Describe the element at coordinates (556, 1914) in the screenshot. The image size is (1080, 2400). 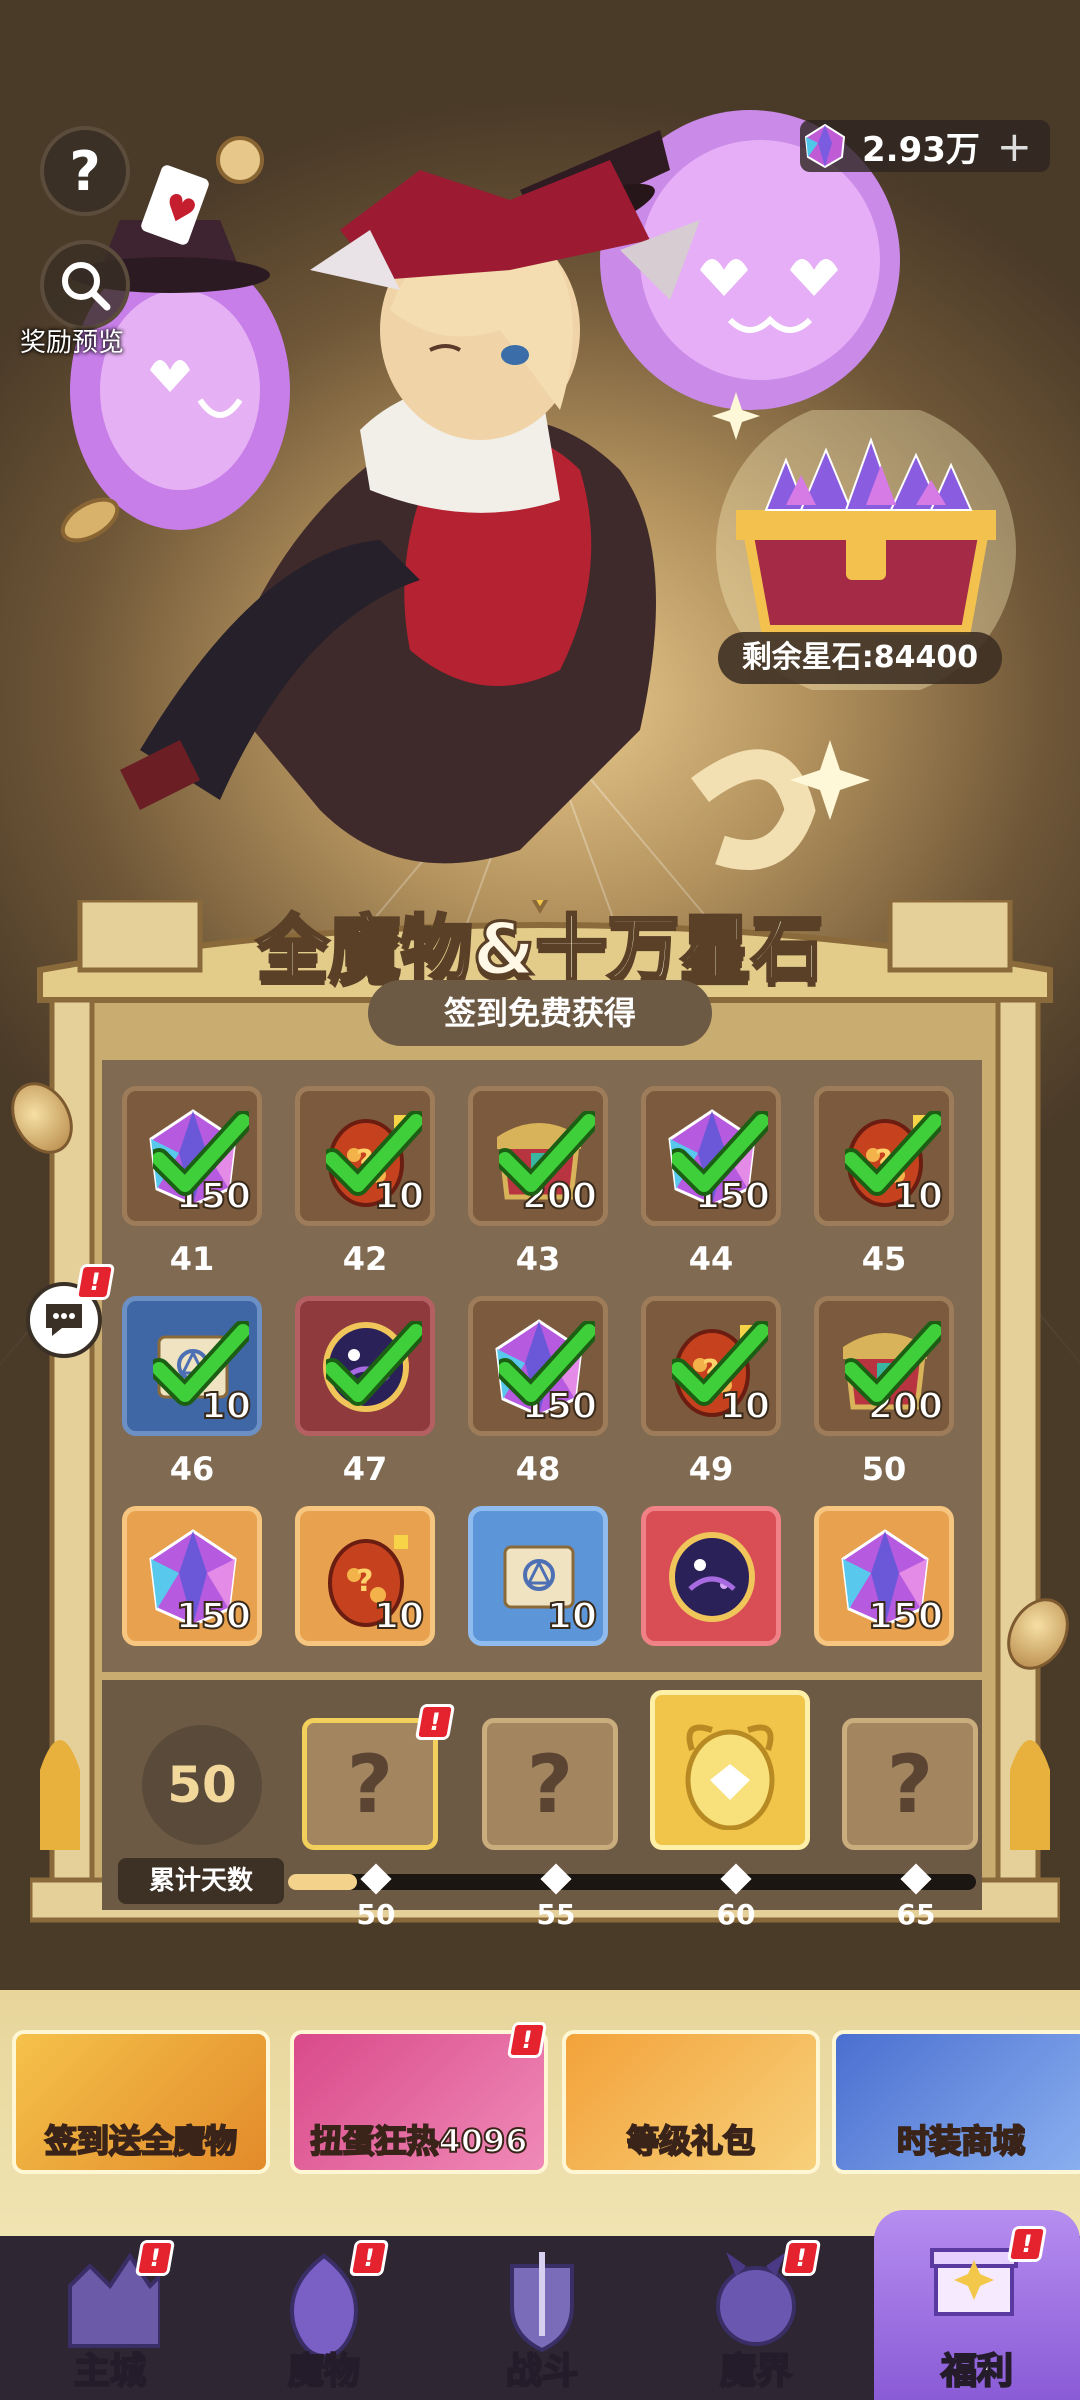
I see `milestone-label: 55` at that location.